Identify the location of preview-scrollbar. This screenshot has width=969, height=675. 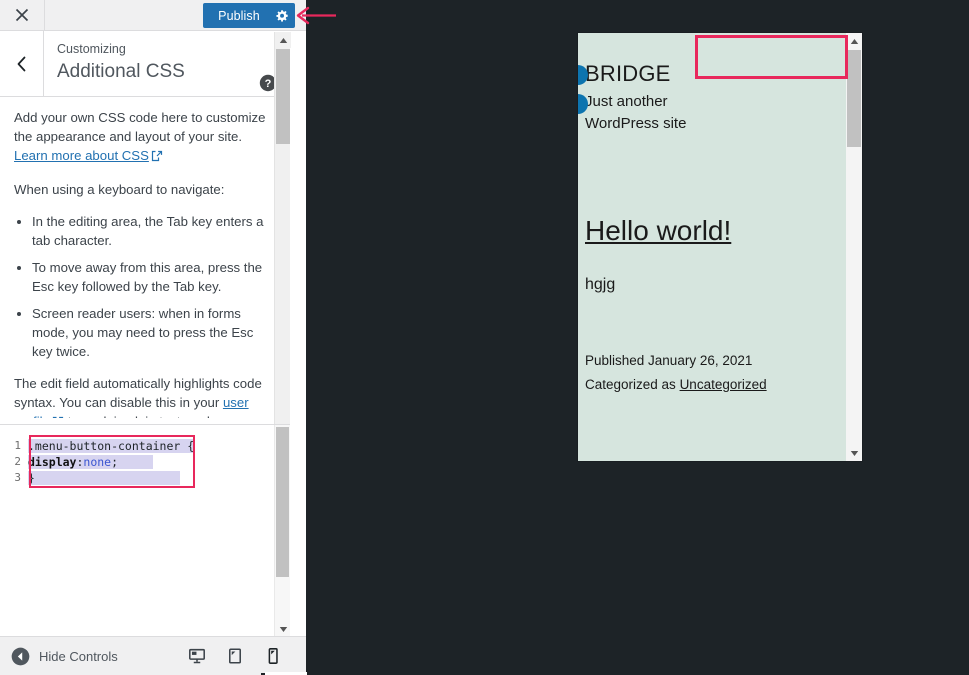
(854, 247).